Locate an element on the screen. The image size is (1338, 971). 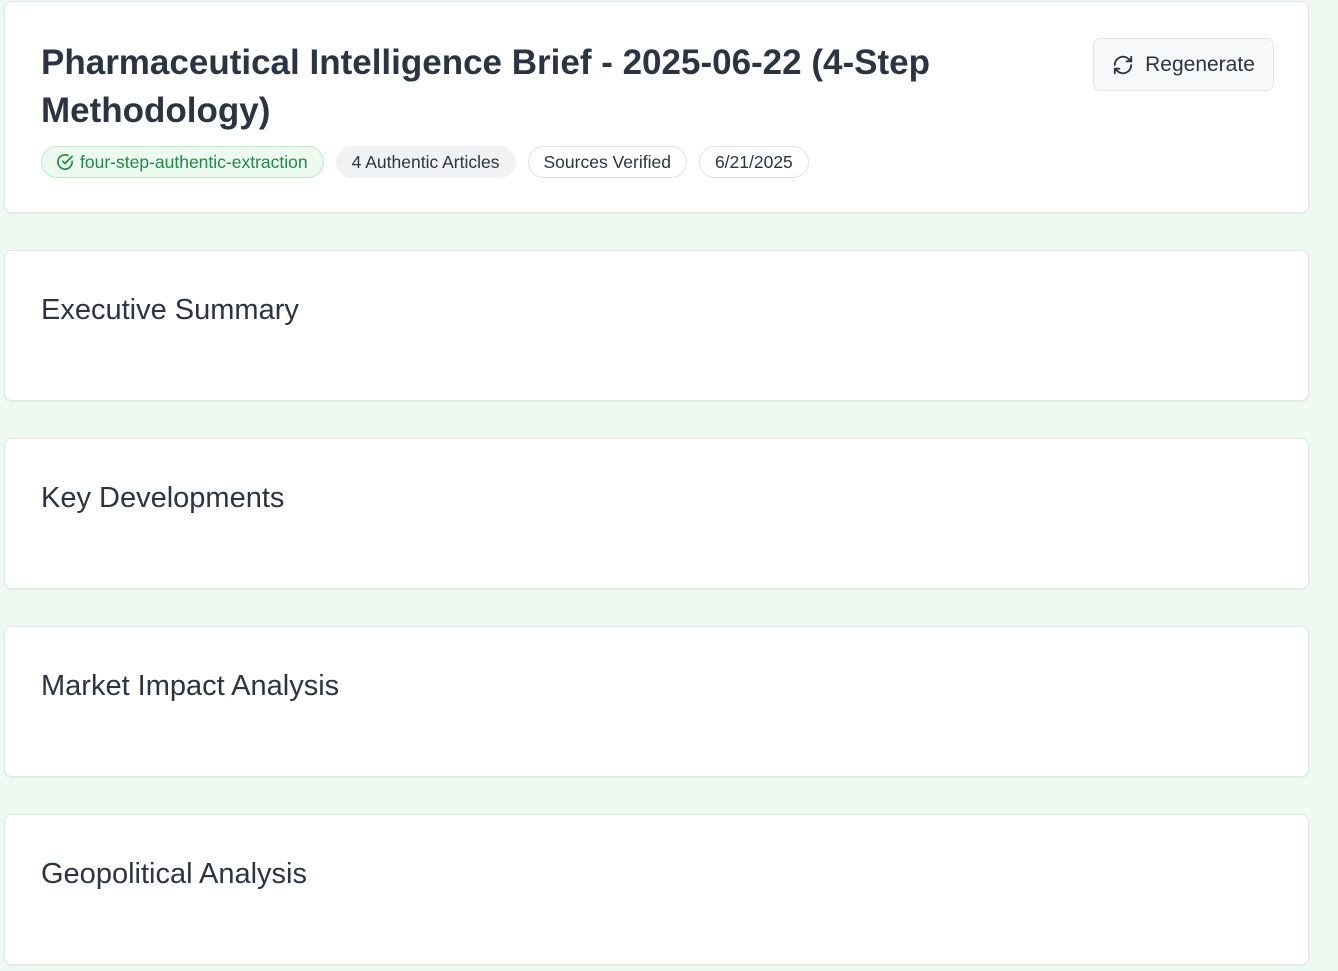
section-title-key-developments: Key Developments is located at coordinates (163, 498).